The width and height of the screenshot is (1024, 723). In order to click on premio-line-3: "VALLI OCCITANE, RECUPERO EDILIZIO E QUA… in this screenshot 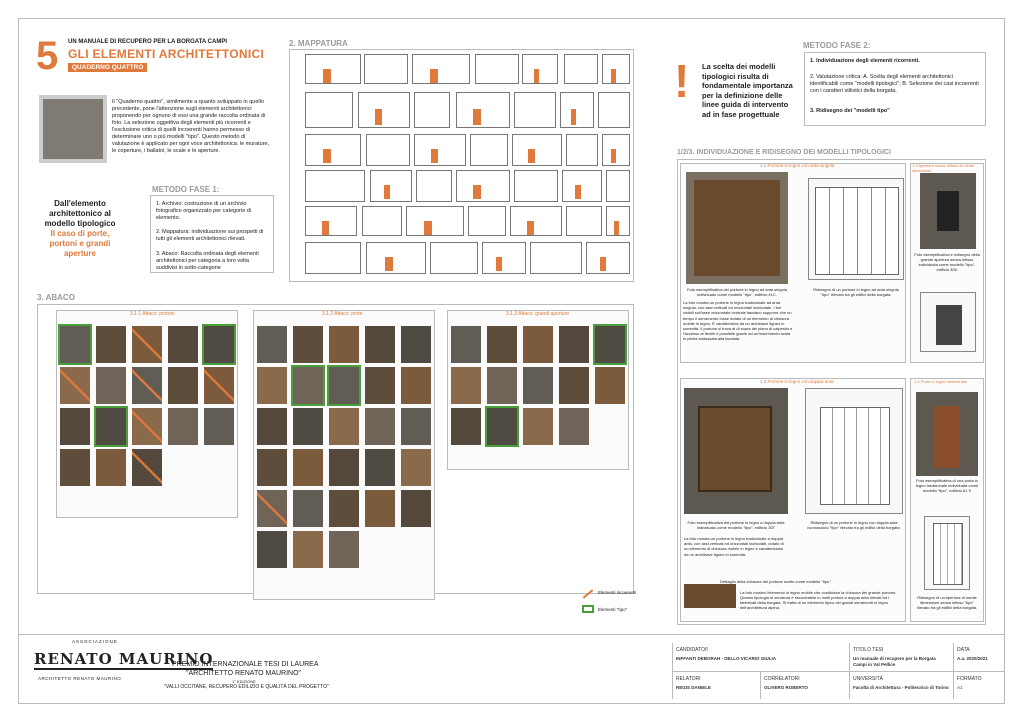, I will do `click(246, 687)`.